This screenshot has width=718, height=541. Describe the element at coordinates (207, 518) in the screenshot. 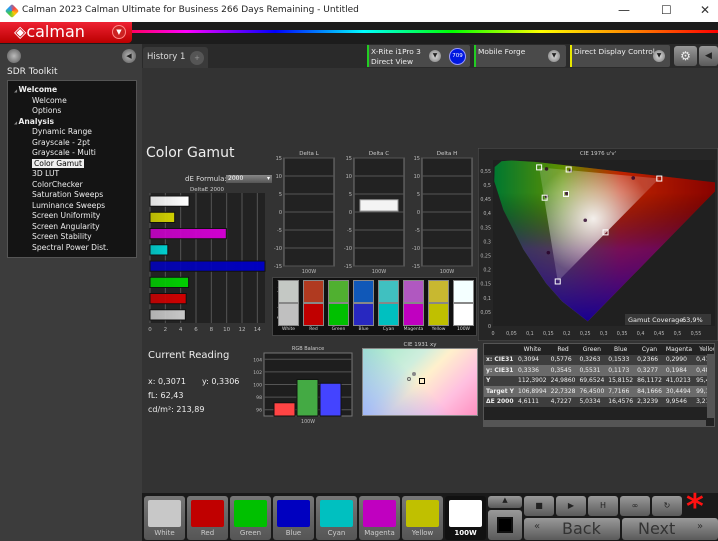

I see `patch-button-red: Red` at that location.